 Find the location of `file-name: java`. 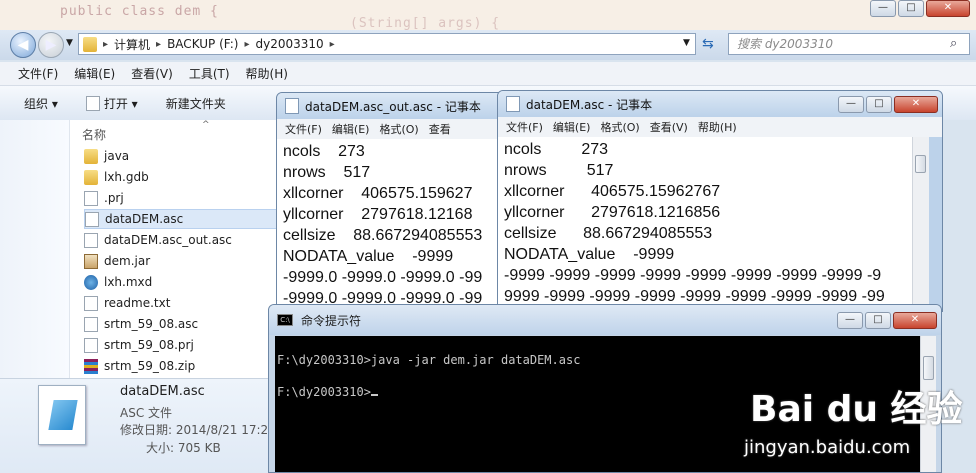

file-name: java is located at coordinates (117, 156).